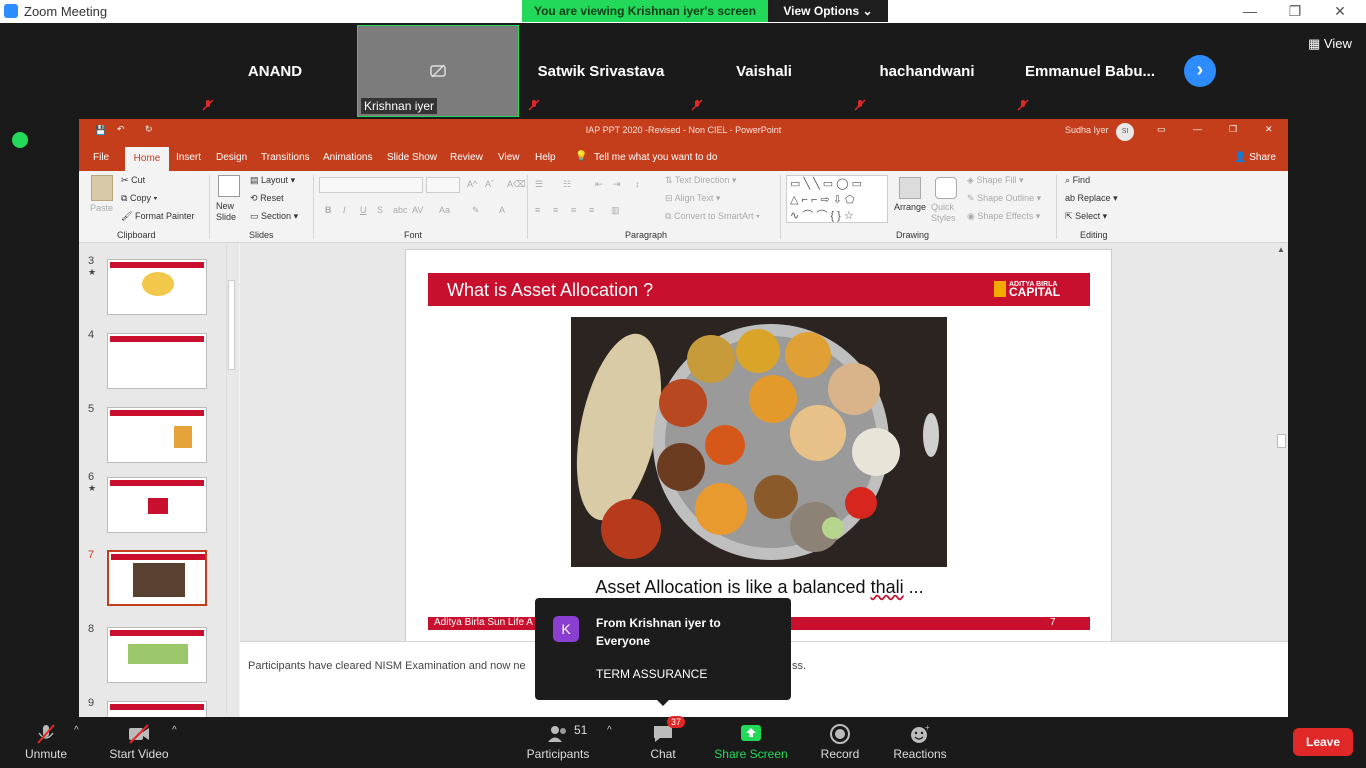  What do you see at coordinates (371, 185) in the screenshot?
I see `font-family-select` at bounding box center [371, 185].